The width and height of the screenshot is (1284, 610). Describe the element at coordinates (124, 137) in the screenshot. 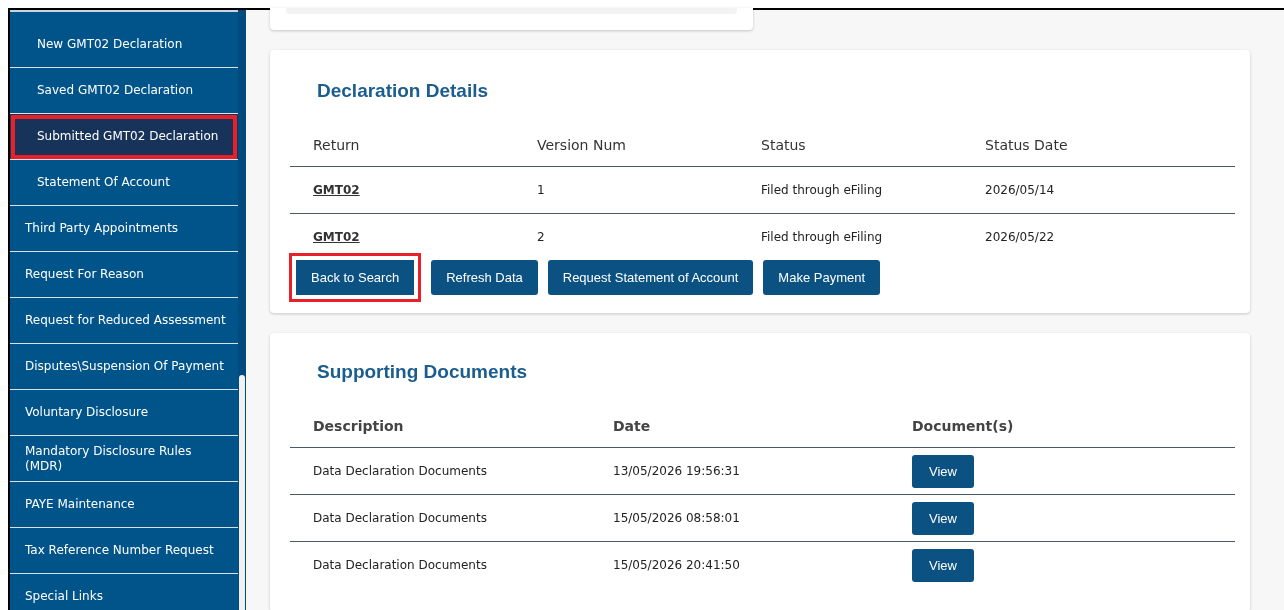

I see `sidebar-item: Submitted GMT02 Declaration` at that location.